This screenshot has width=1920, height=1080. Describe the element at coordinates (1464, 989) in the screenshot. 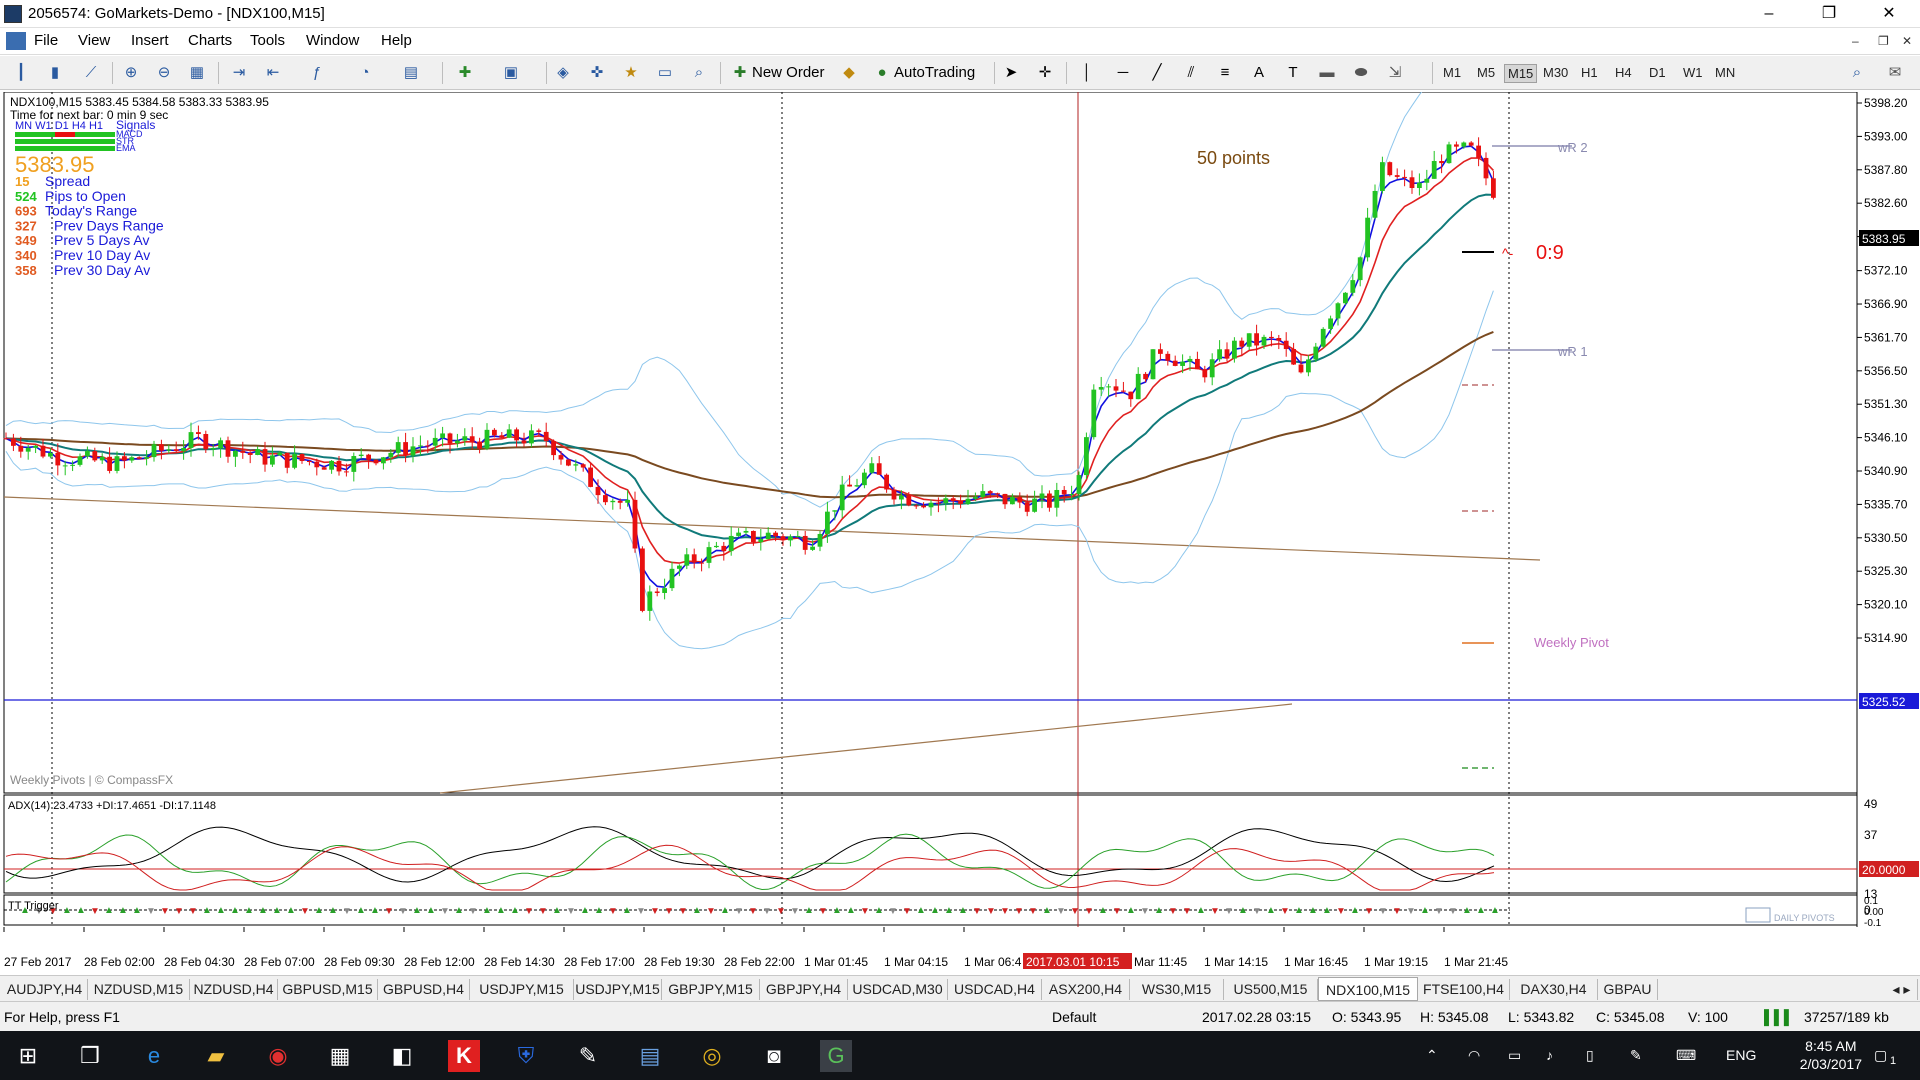

I see `chart-tab: FTSE100,H4` at that location.